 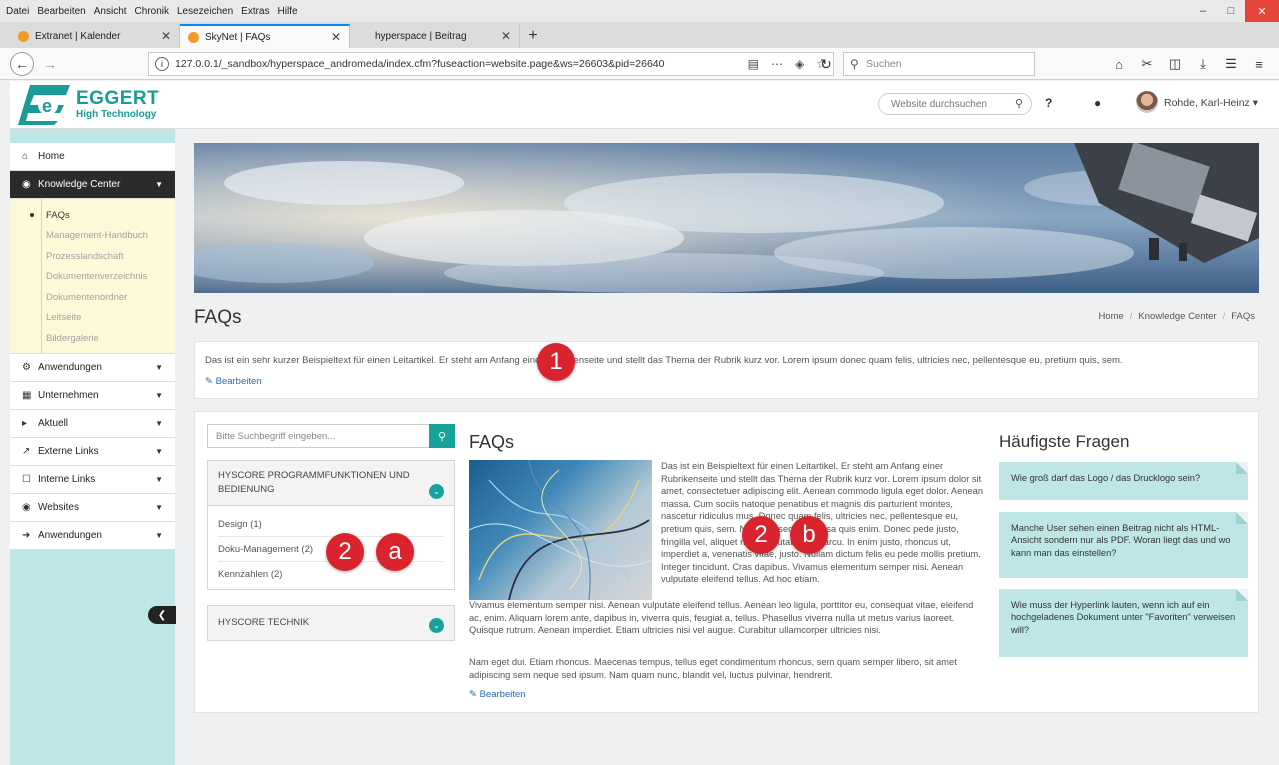 I want to click on article-heading: FAQs, so click(x=492, y=442).